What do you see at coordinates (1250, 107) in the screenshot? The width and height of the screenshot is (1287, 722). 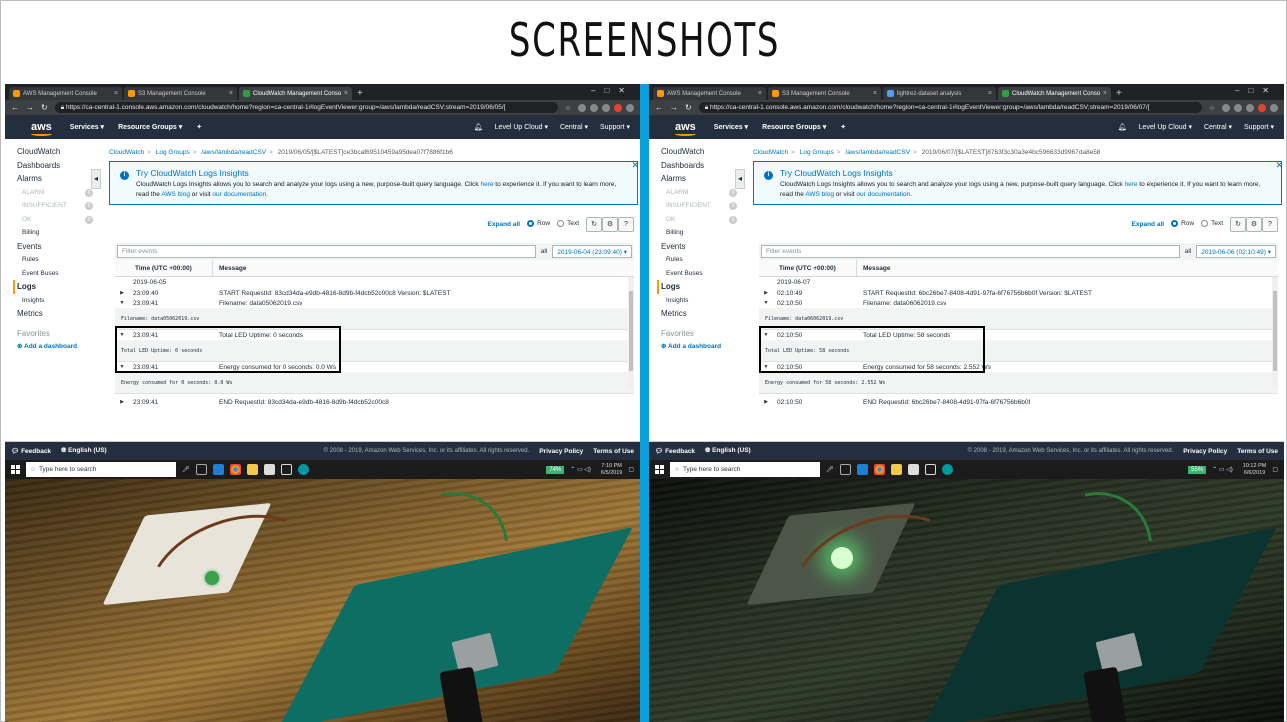 I see `extension-icons` at bounding box center [1250, 107].